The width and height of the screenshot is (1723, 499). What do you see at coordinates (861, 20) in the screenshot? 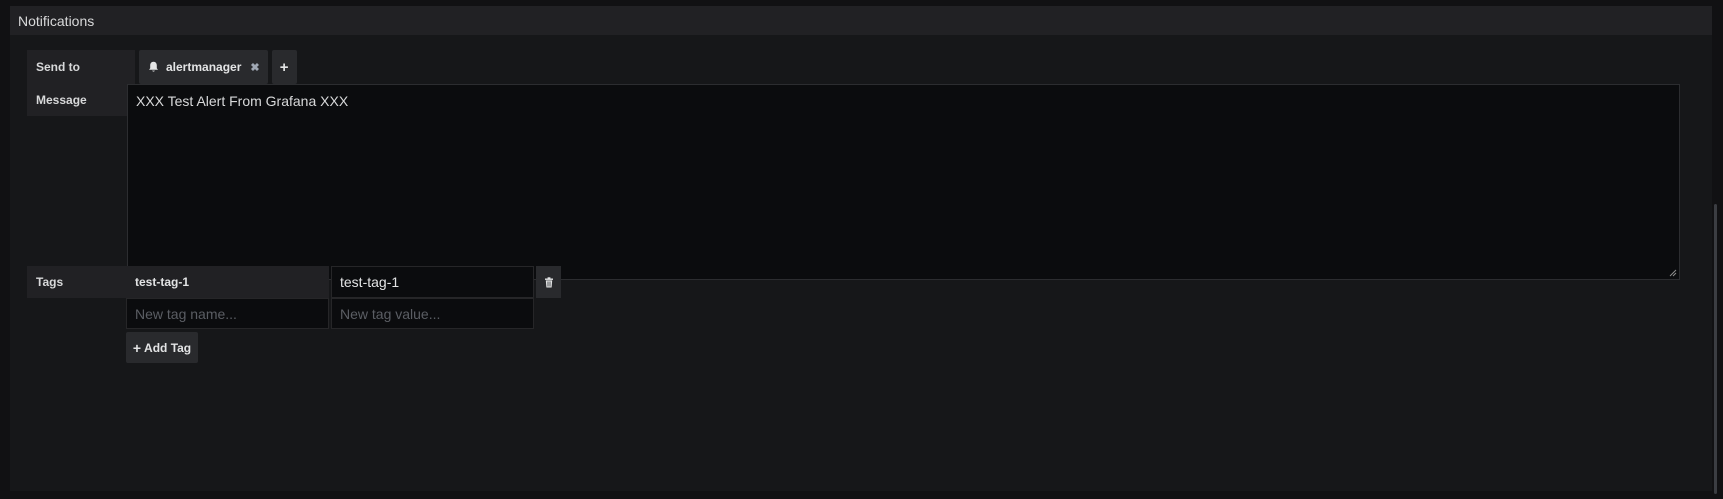
I see `panel-header: Notifications` at bounding box center [861, 20].